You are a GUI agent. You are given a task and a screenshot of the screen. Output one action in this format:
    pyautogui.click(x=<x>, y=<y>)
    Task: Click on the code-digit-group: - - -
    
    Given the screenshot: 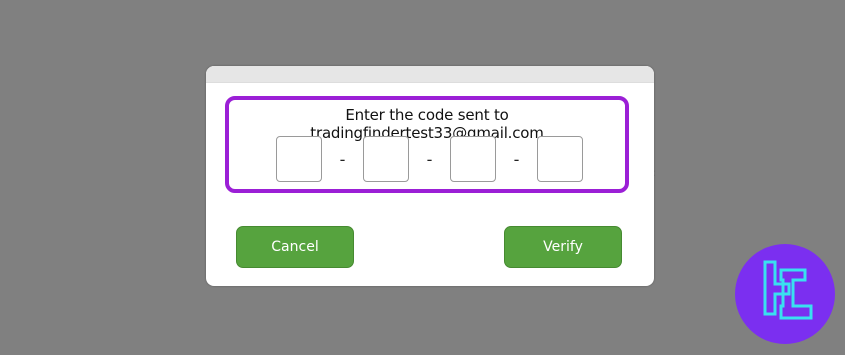 What is the action you would take?
    pyautogui.click(x=429, y=159)
    